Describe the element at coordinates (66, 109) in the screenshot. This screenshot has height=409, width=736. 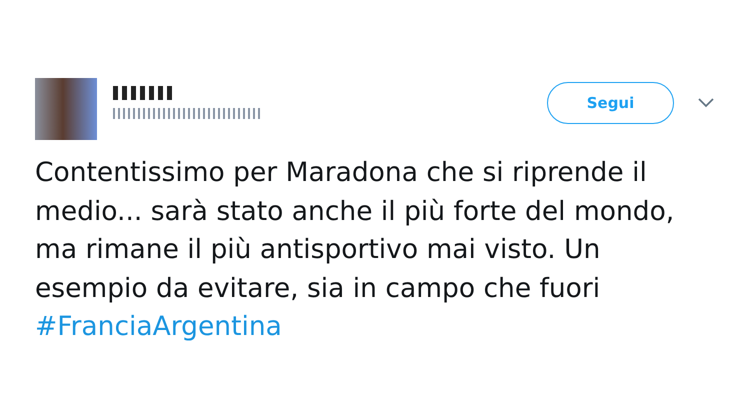
I see `avatar-placeholder` at that location.